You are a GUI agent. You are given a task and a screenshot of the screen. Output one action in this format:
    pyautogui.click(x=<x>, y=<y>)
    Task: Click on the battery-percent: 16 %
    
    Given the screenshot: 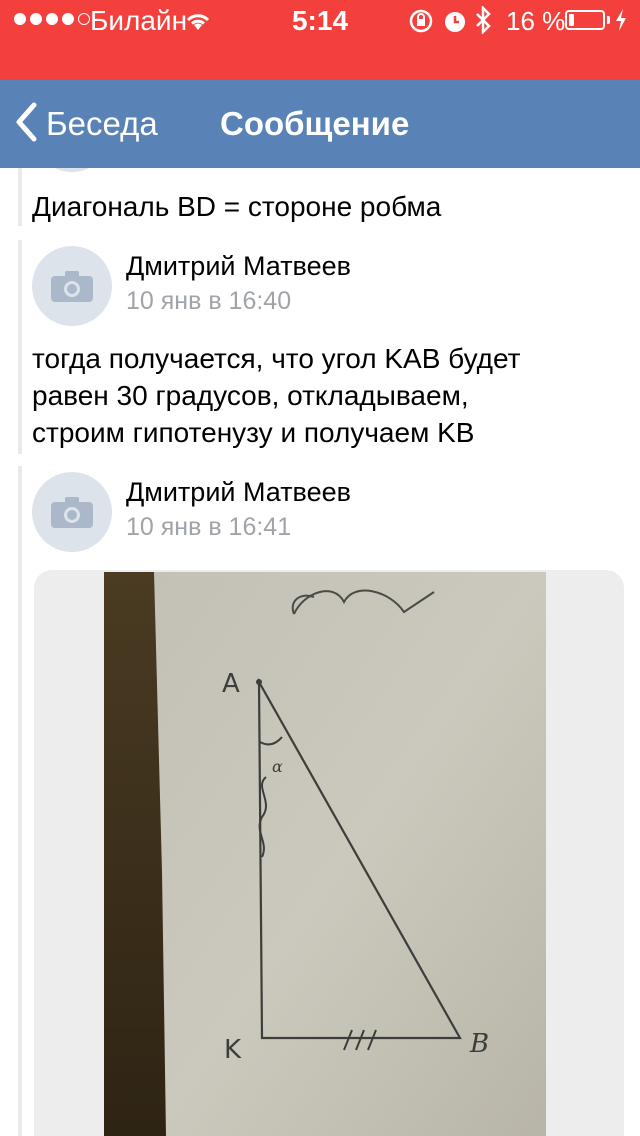 What is the action you would take?
    pyautogui.click(x=536, y=21)
    